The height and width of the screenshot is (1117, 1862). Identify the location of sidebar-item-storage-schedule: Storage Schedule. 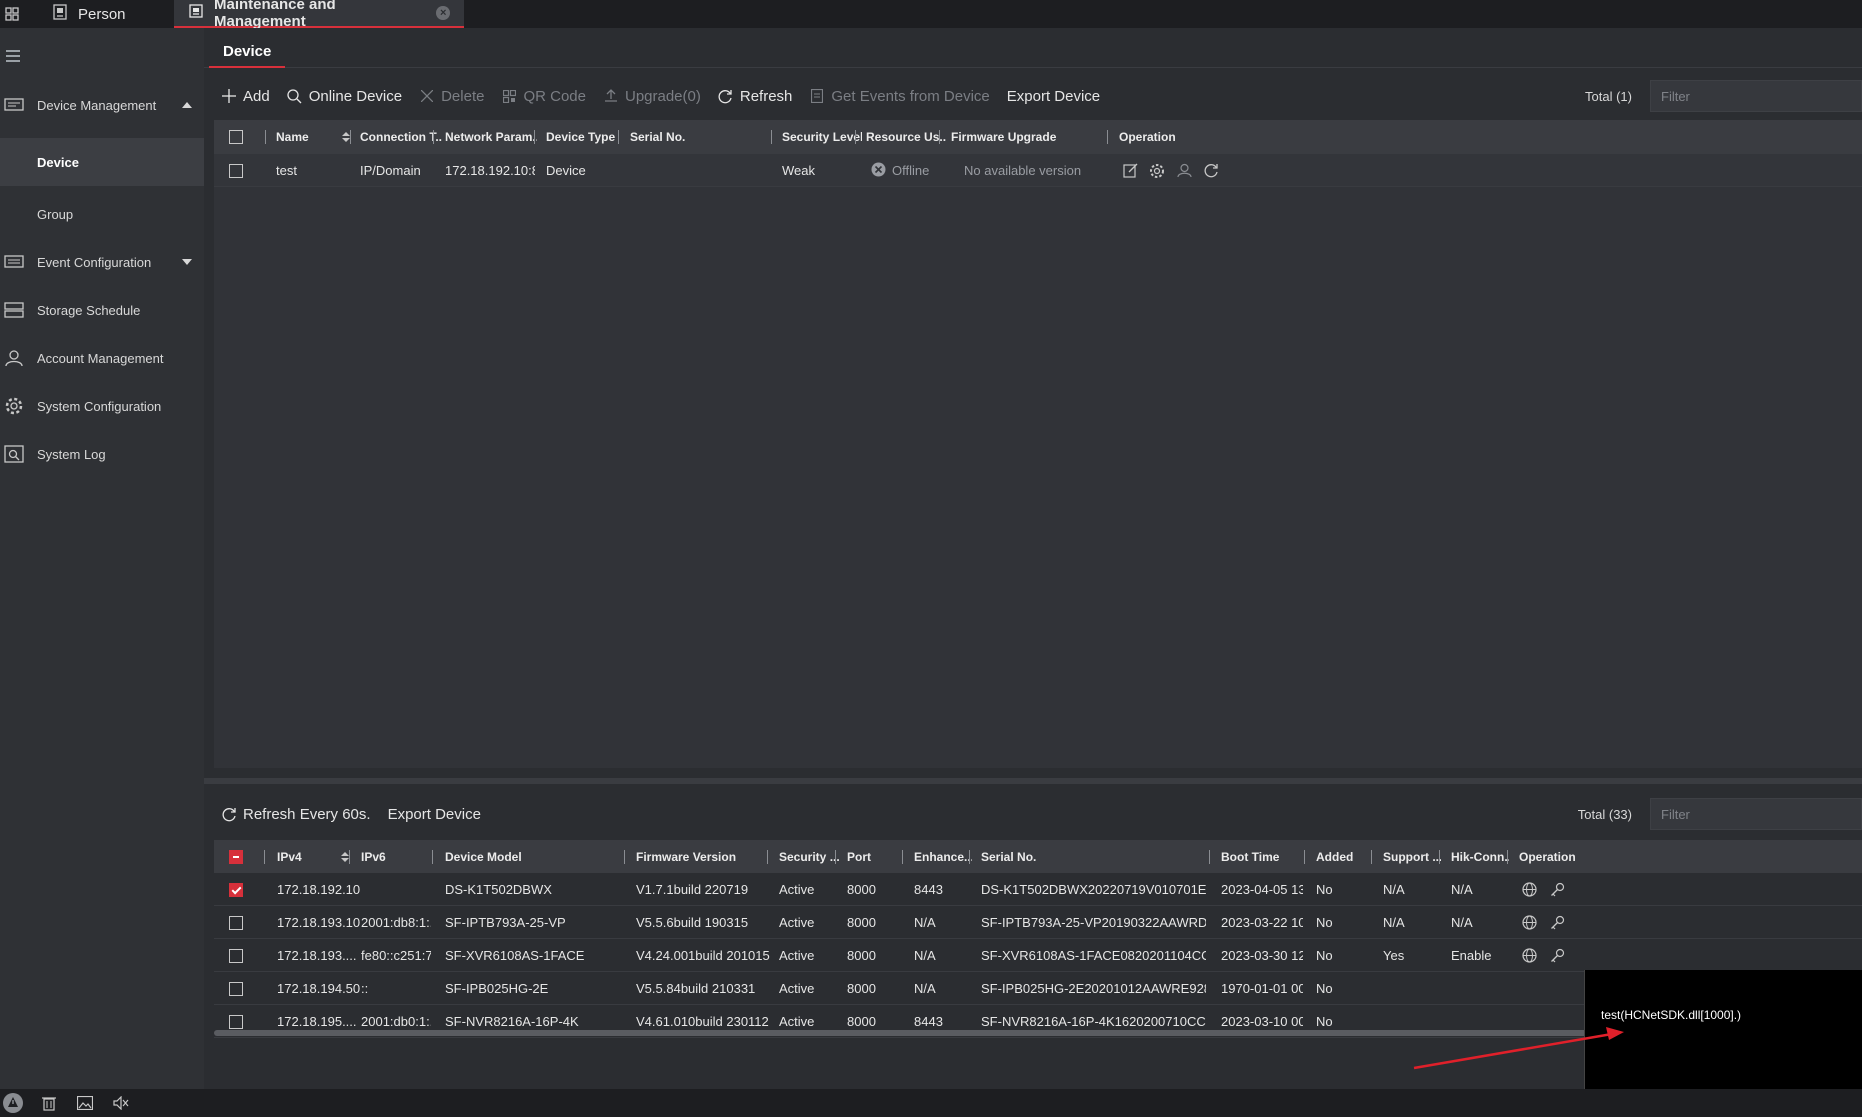
(102, 310).